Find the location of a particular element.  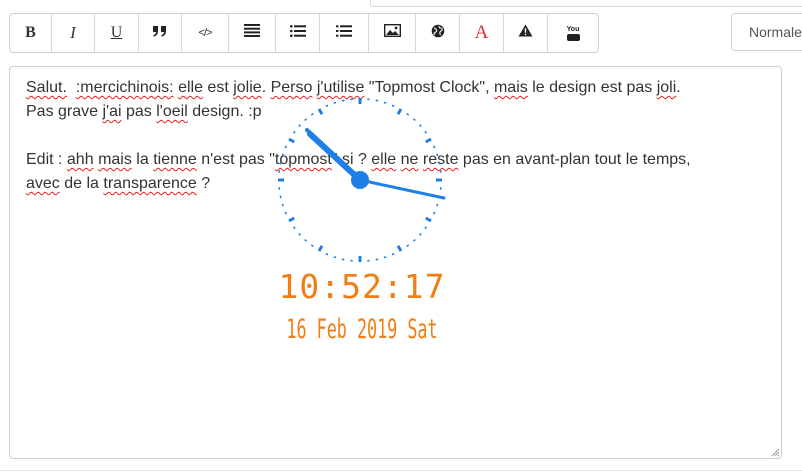

clock-face is located at coordinates (362, 179).